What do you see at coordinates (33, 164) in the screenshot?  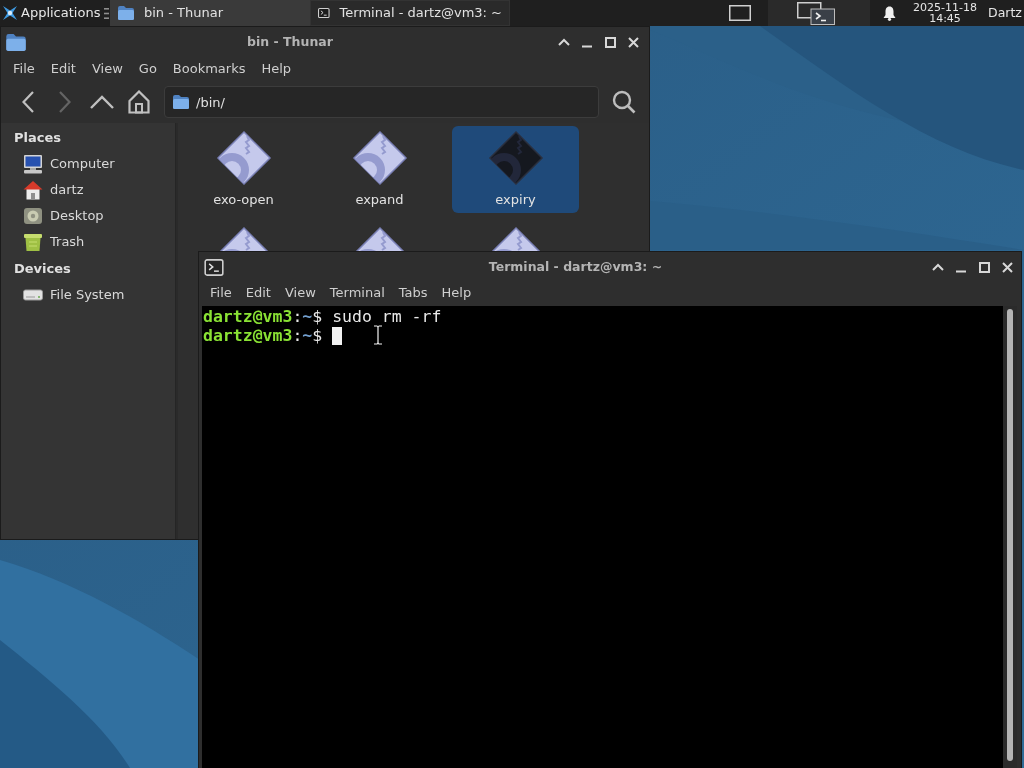 I see `monitor-icon` at bounding box center [33, 164].